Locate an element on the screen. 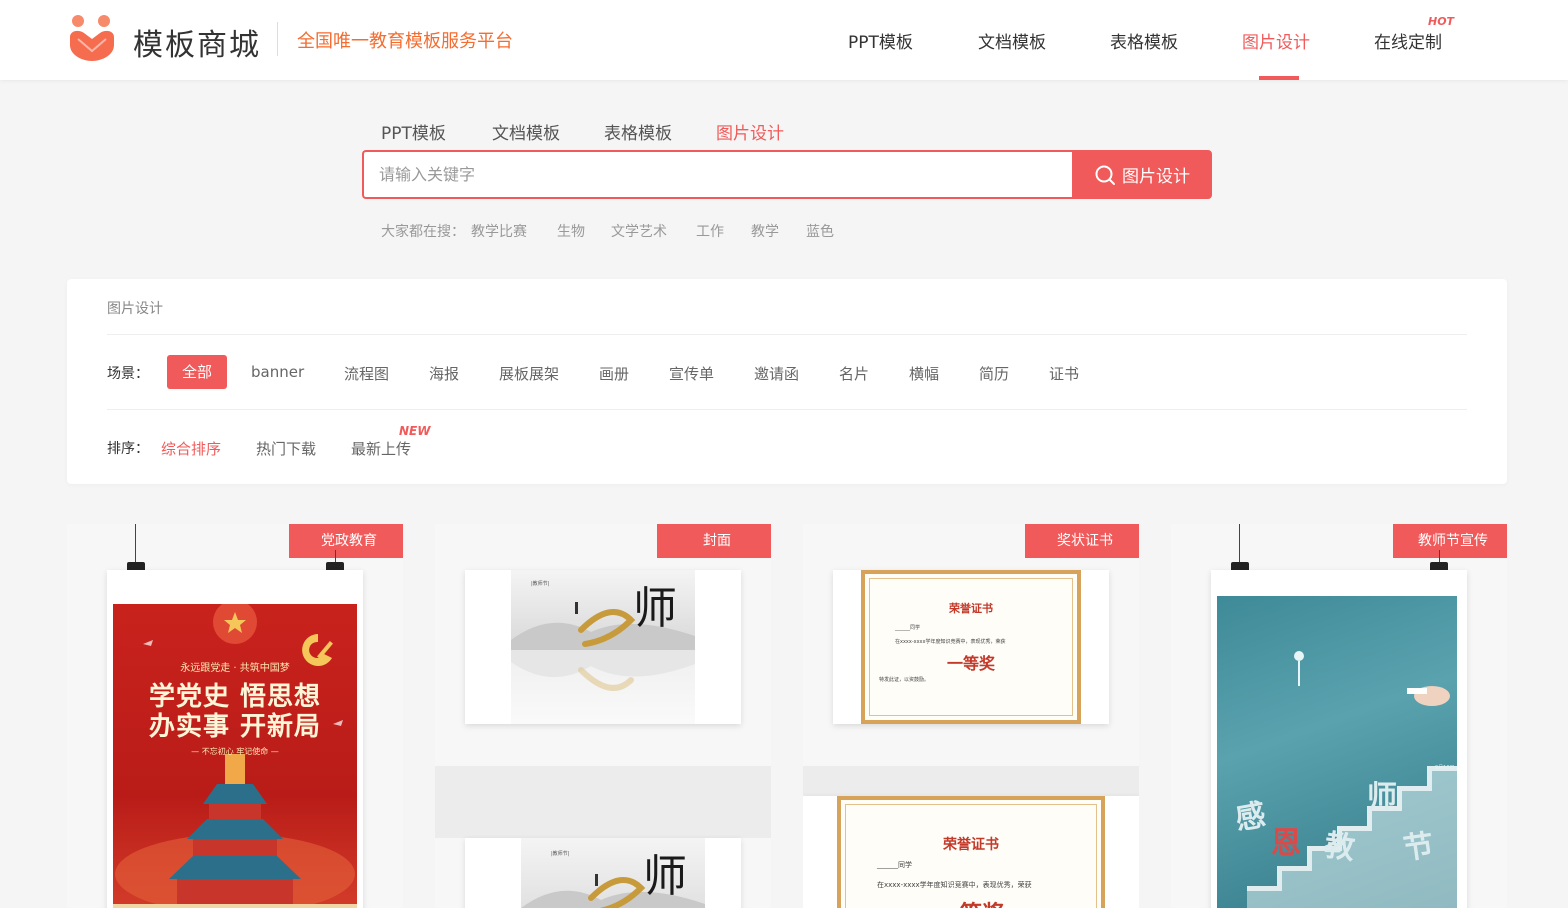 This screenshot has width=1568, height=908. search-box is located at coordinates (718, 174).